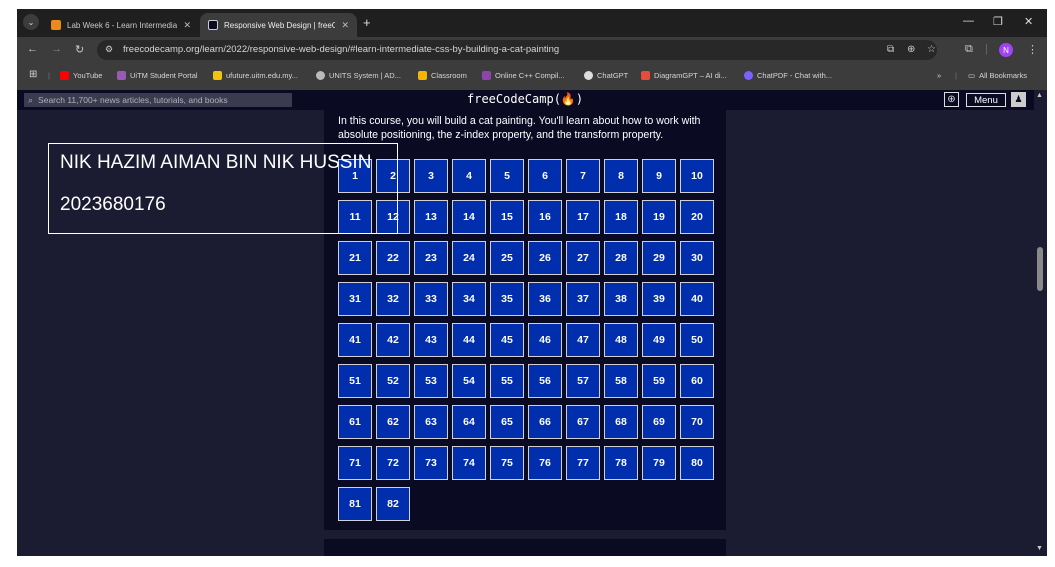 The height and width of the screenshot is (567, 1055). What do you see at coordinates (697, 340) in the screenshot?
I see `step-button: 50` at bounding box center [697, 340].